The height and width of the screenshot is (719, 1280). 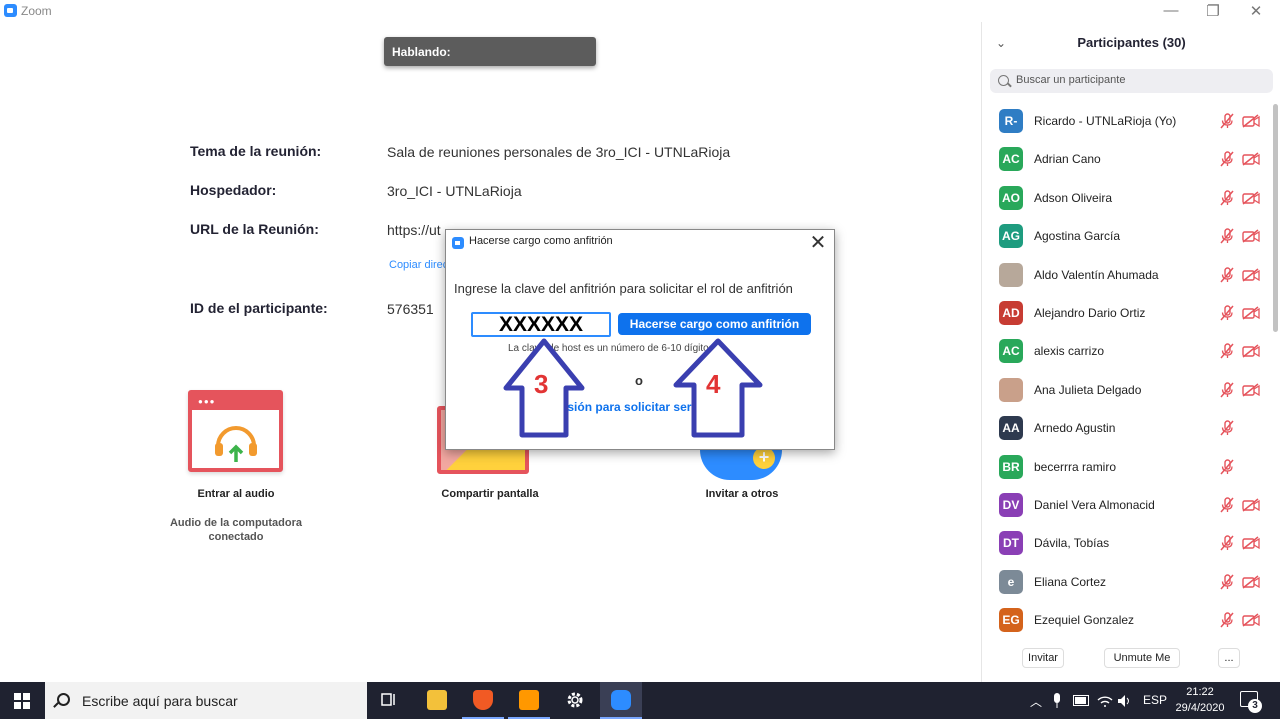 I want to click on participant-row: Ana Julieta Delgado, so click(x=1127, y=390).